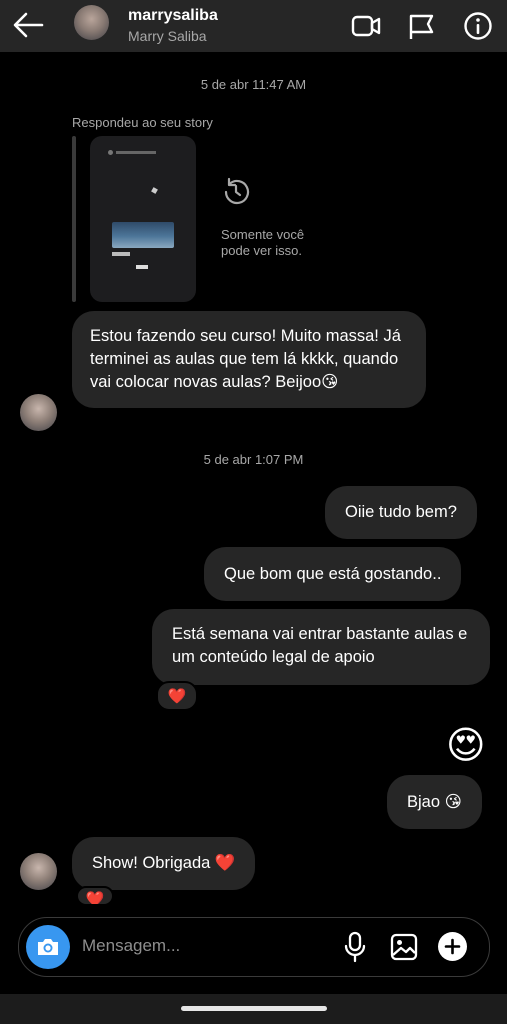  I want to click on message-bubble-outgoing: Que bom que está gostando.., so click(333, 574).